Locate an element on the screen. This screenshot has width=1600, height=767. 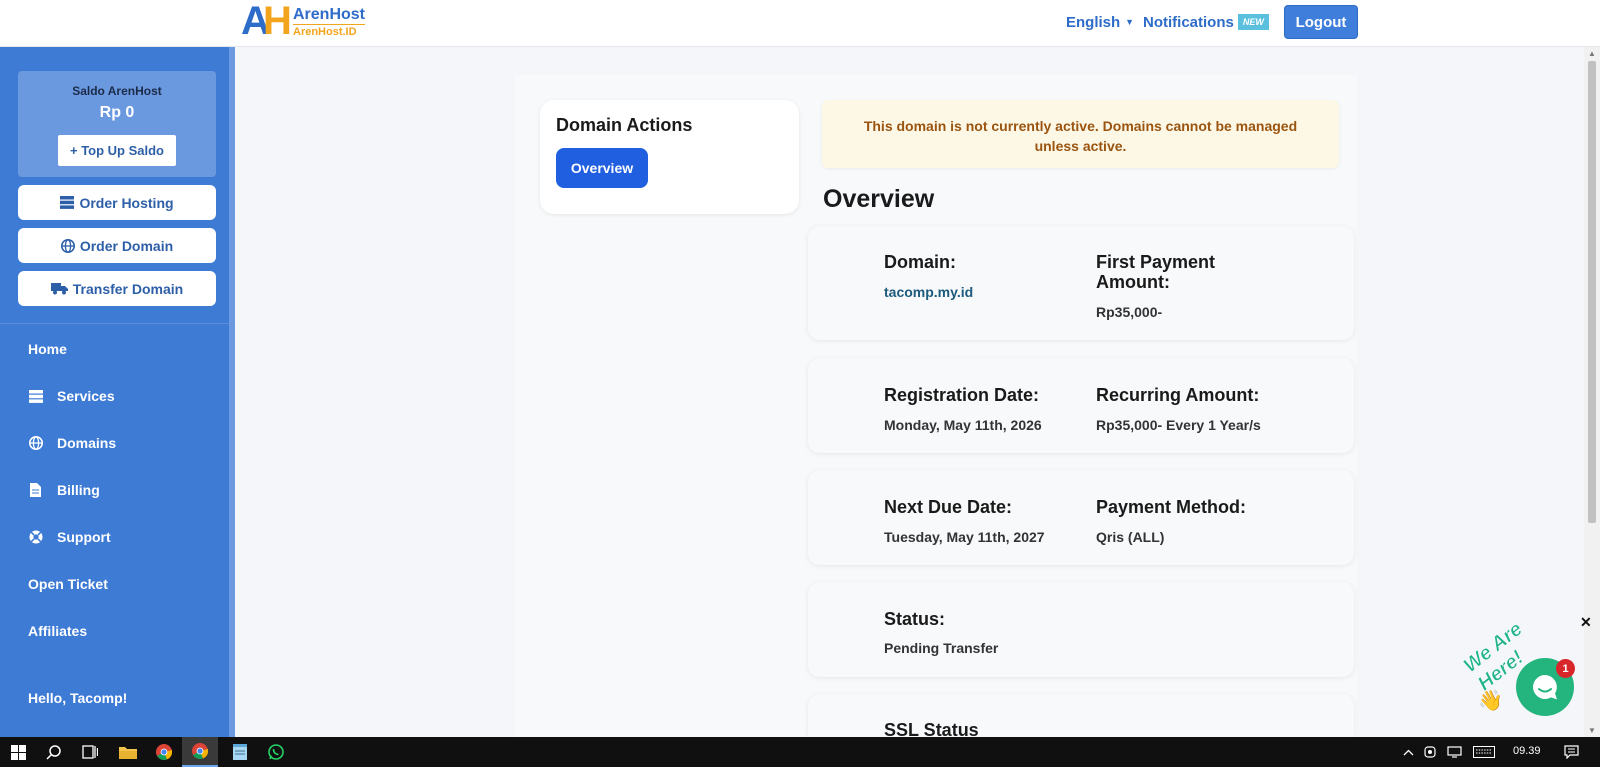
order-hosting-button: Order Hosting is located at coordinates (117, 202).